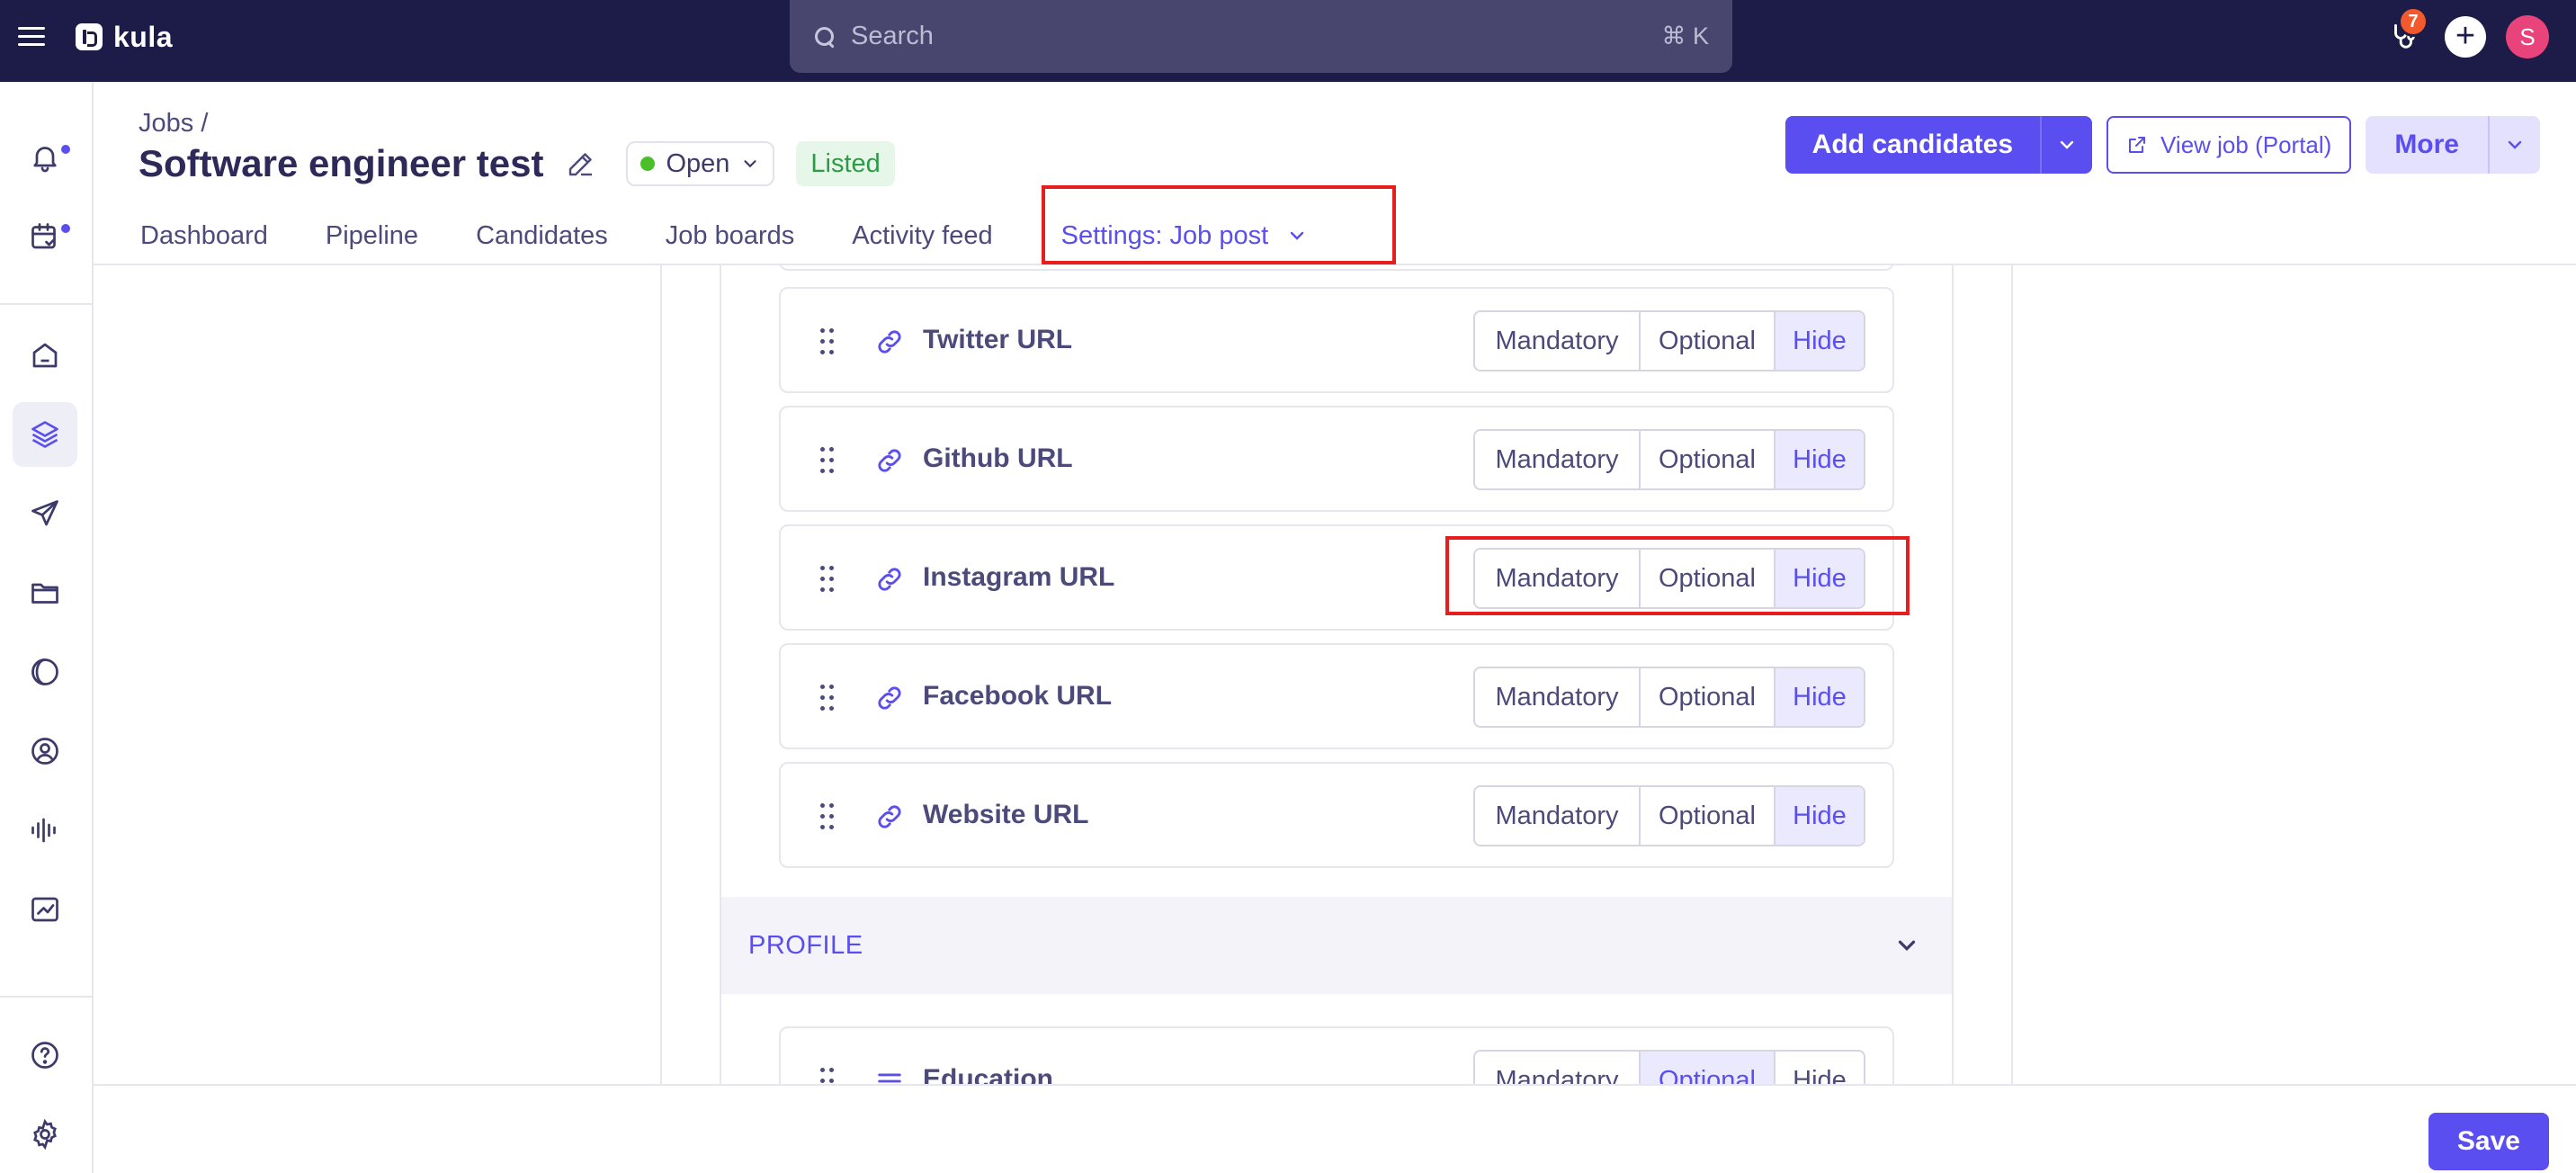 This screenshot has width=2576, height=1173. I want to click on more-button: More, so click(2427, 145).